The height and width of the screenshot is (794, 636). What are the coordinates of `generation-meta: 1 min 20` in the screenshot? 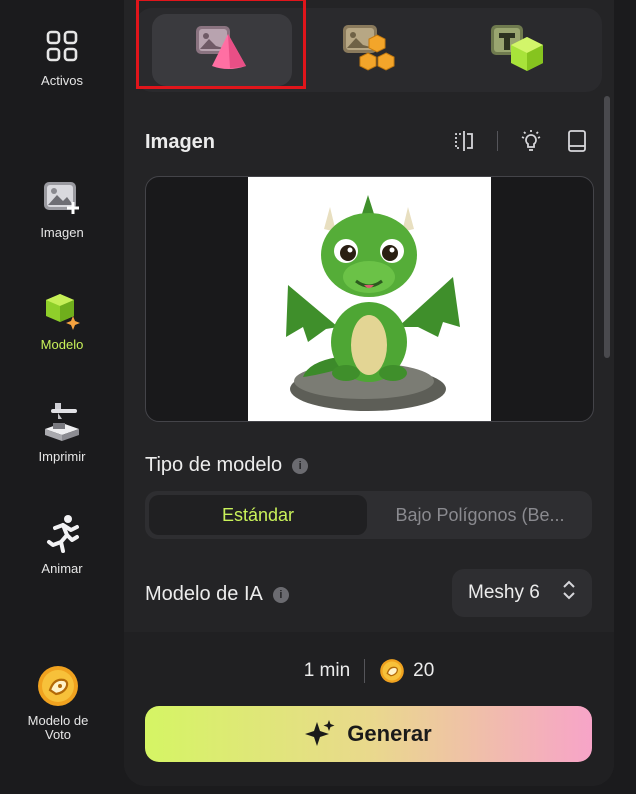 It's located at (369, 671).